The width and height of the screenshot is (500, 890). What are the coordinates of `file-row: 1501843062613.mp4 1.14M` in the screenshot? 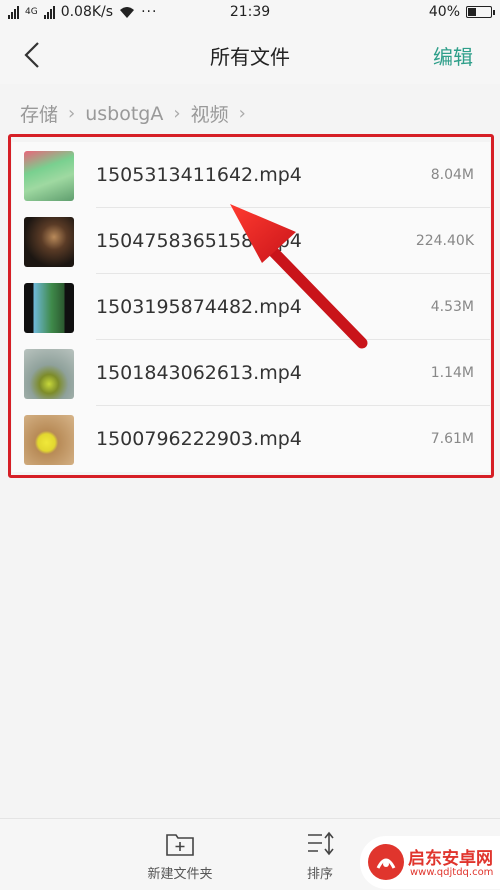 It's located at (251, 373).